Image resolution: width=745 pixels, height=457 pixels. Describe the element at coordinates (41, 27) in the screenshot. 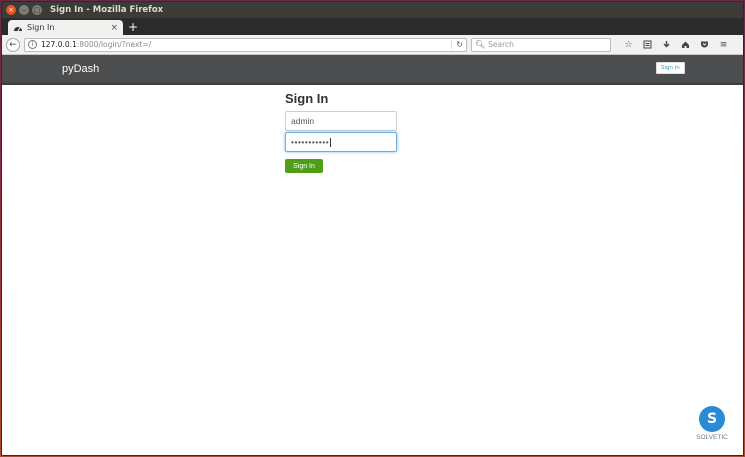

I see `tab-label: Sign In` at that location.